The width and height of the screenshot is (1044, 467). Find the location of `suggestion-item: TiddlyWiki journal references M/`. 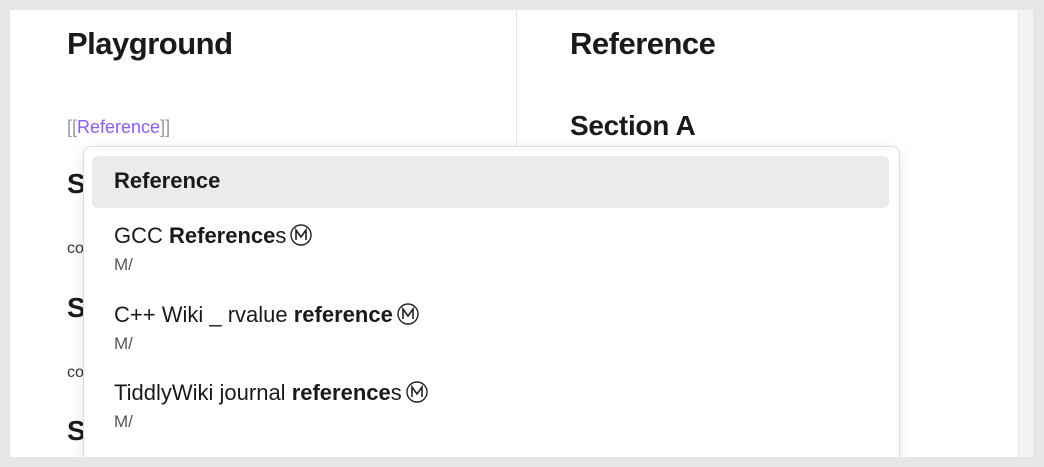

suggestion-item: TiddlyWiki journal references M/ is located at coordinates (490, 405).